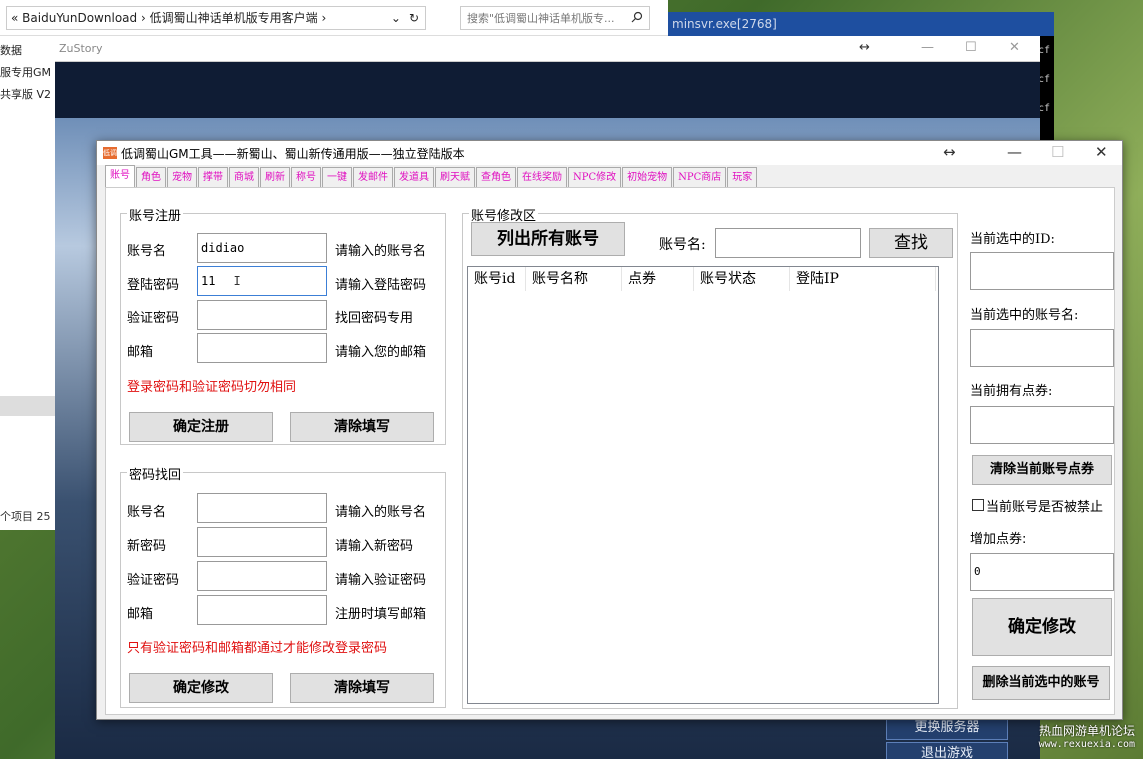 This screenshot has height=759, width=1143. What do you see at coordinates (1046, 88) in the screenshot?
I see `console-output: cf cf cf` at bounding box center [1046, 88].